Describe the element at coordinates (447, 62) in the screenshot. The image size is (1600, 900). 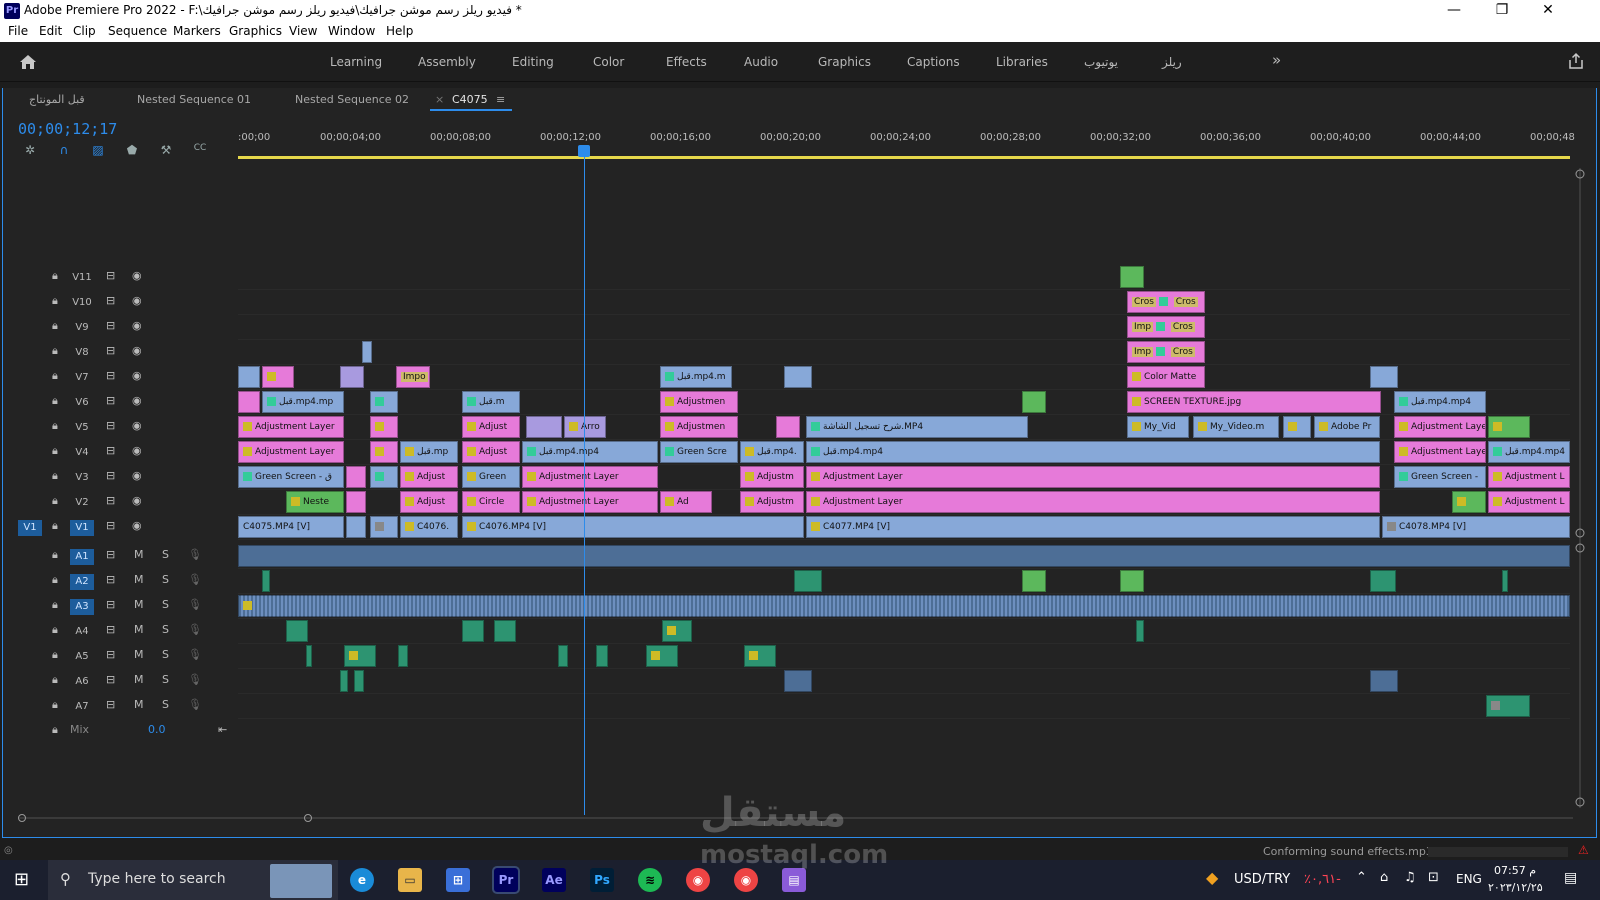
I see `workspace-assembly: Assembly` at that location.